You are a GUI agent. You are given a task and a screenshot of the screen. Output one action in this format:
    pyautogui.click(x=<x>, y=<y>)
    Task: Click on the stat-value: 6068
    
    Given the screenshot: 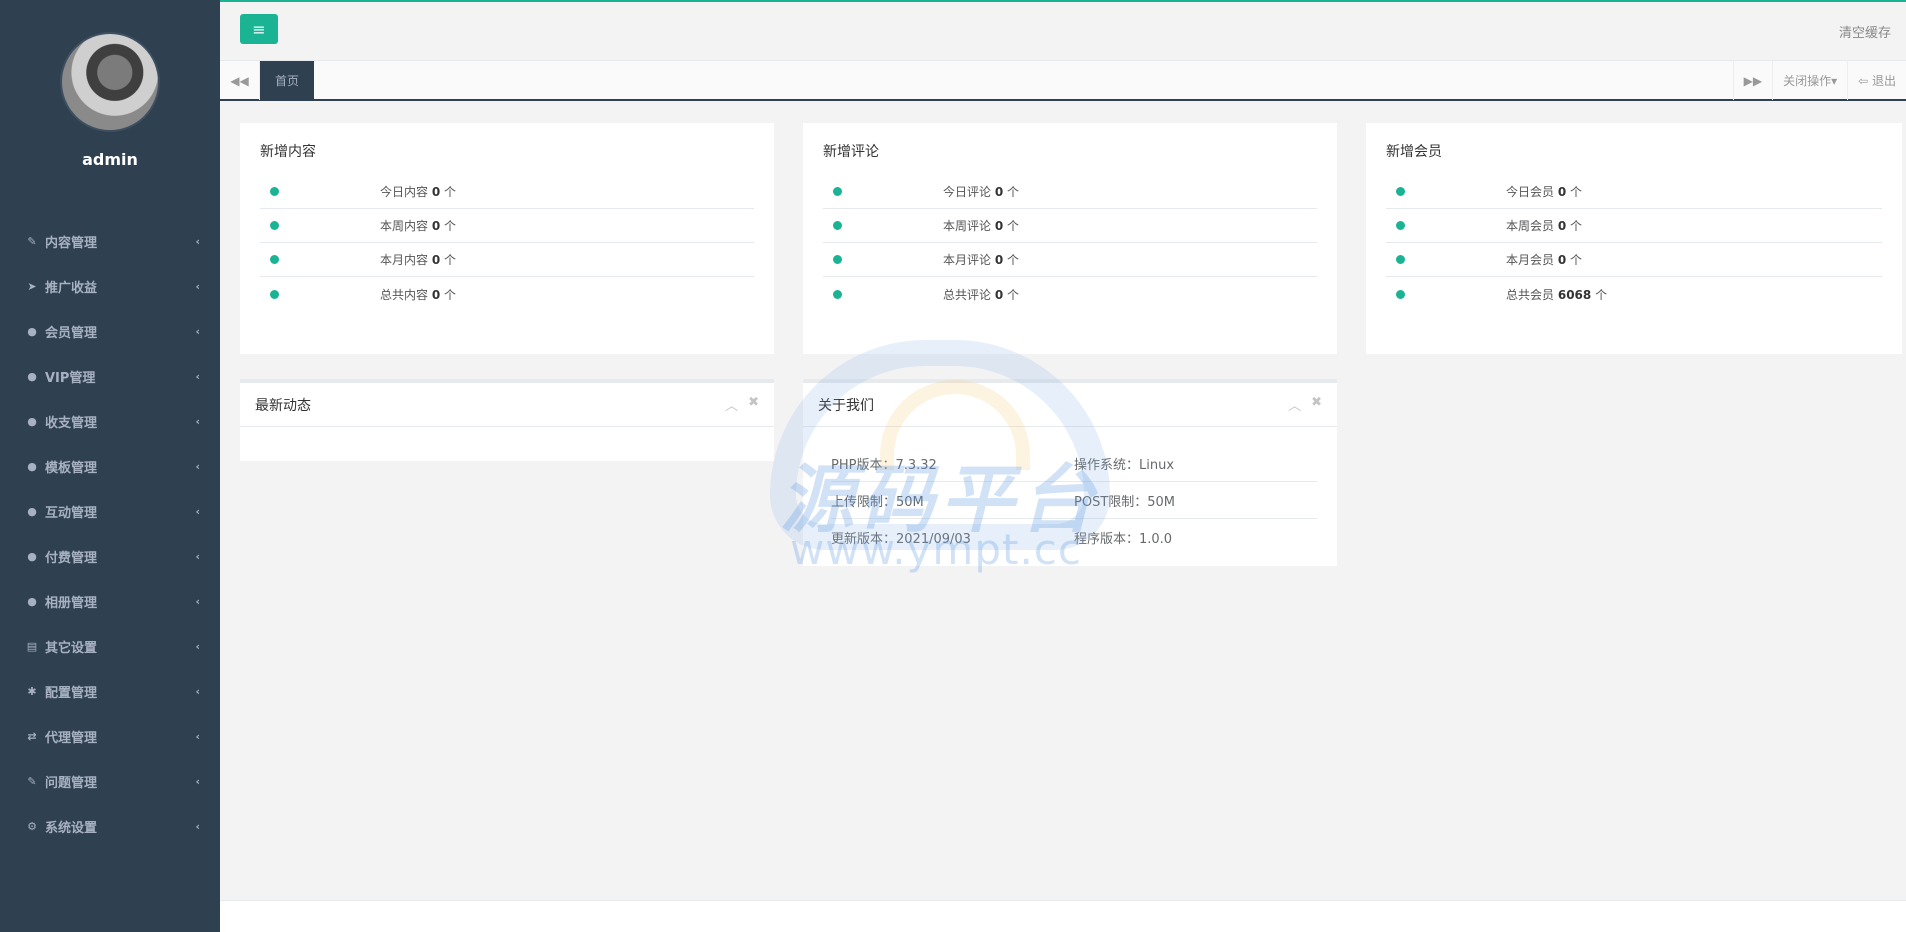 What is the action you would take?
    pyautogui.click(x=1574, y=294)
    